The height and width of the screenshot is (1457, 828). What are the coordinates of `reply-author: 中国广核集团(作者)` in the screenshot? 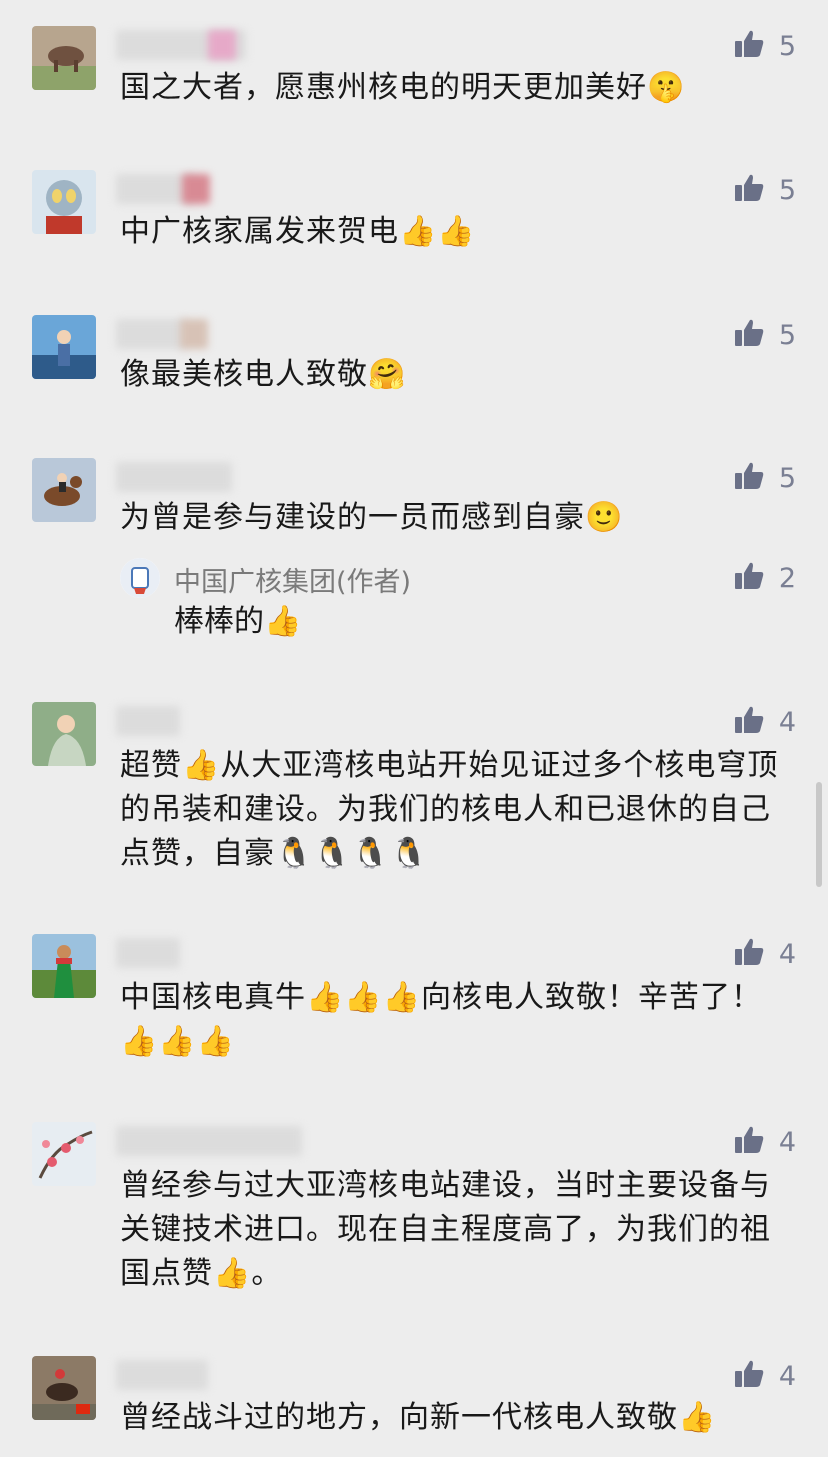 It's located at (292, 579).